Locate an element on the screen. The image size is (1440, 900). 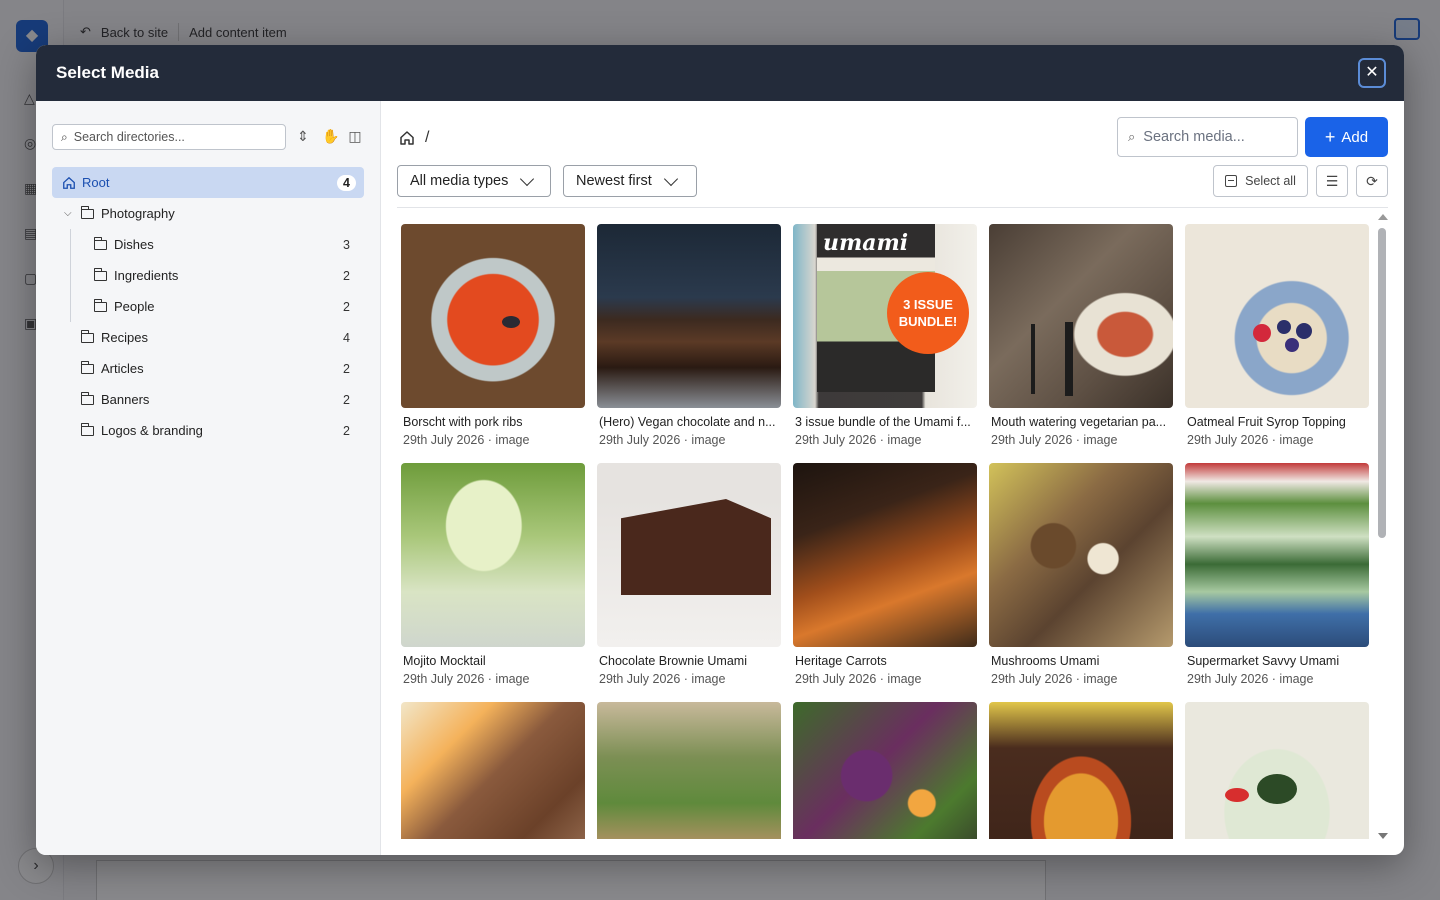
scroll-up-arrow-icon is located at coordinates (1383, 217).